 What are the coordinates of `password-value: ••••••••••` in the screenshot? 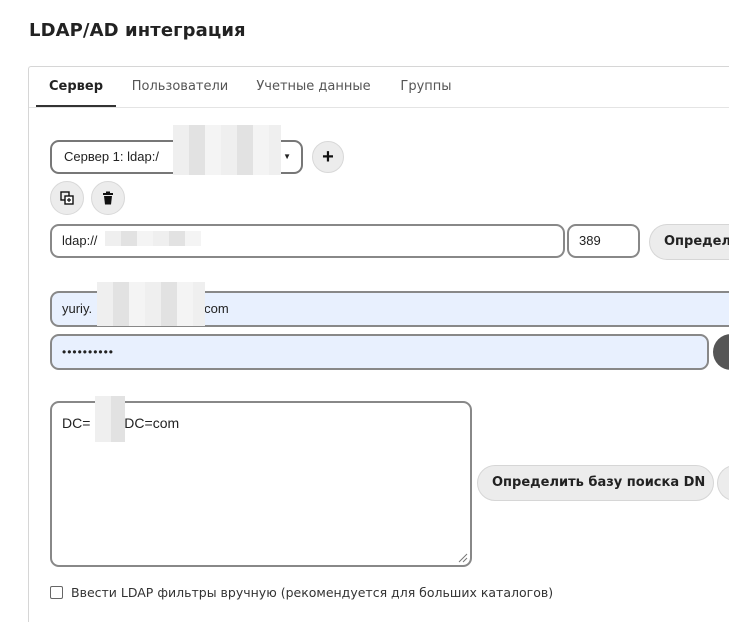 It's located at (88, 352).